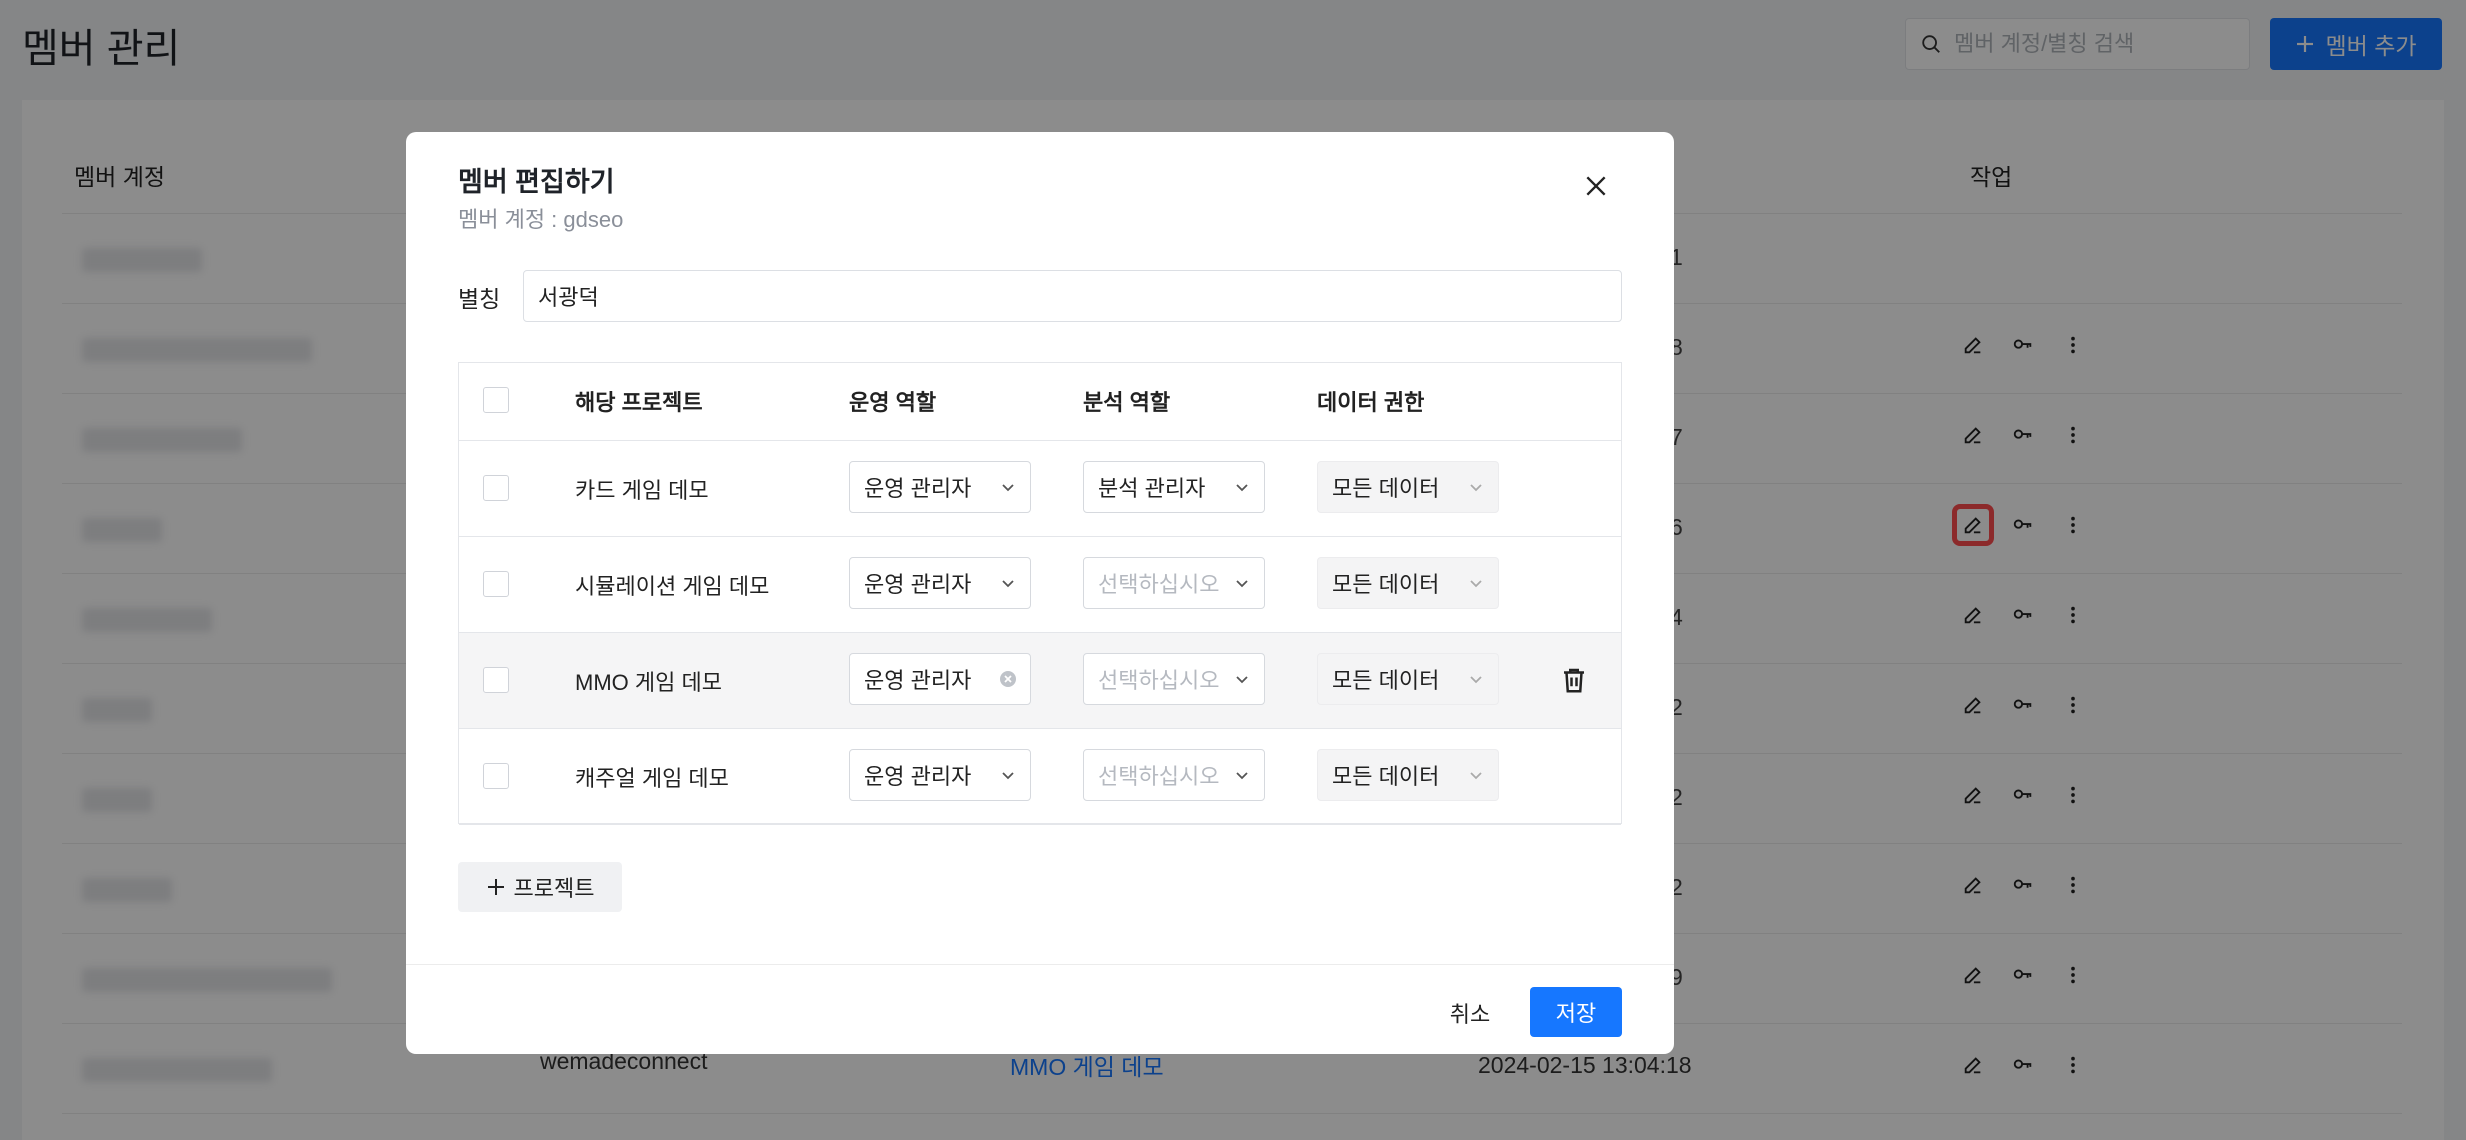 The image size is (2466, 1140). Describe the element at coordinates (1152, 488) in the screenshot. I see `analysis-role-value: 분석 관리자` at that location.